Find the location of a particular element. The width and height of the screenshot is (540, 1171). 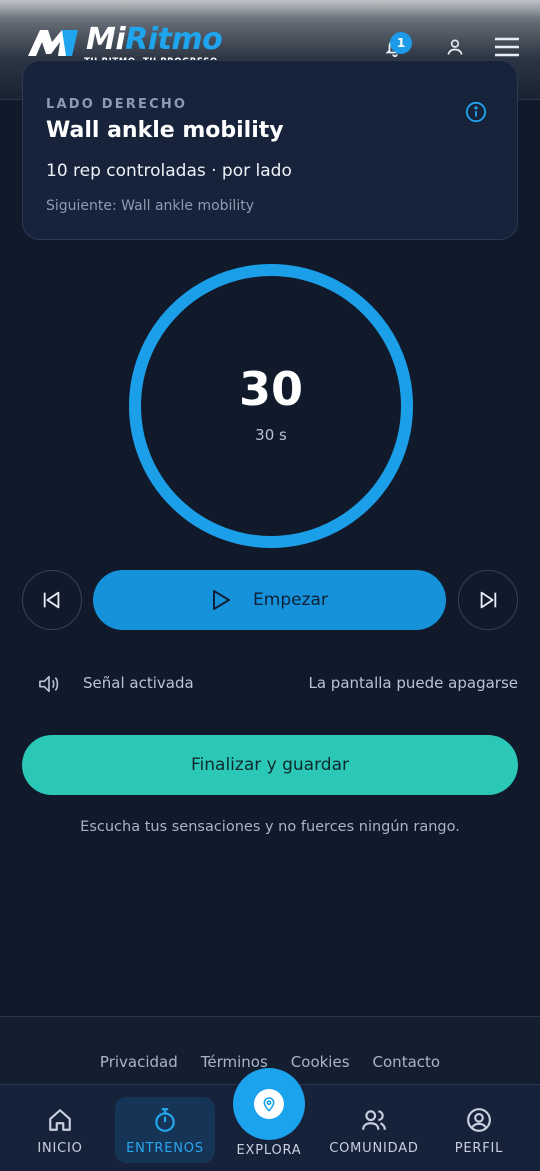

nav-item-inicio: INICIO is located at coordinates (60, 1128).